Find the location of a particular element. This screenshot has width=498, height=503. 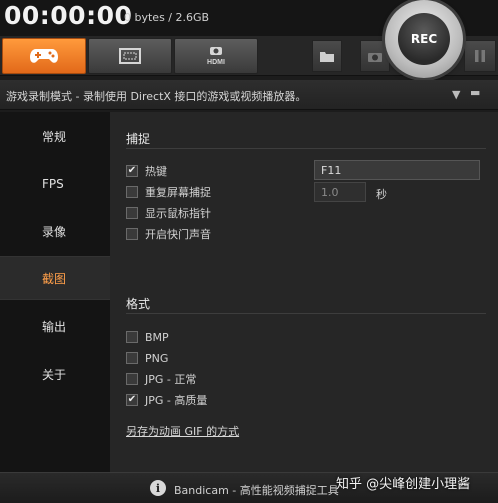

sidebar-item-label: FPS is located at coordinates (53, 184).